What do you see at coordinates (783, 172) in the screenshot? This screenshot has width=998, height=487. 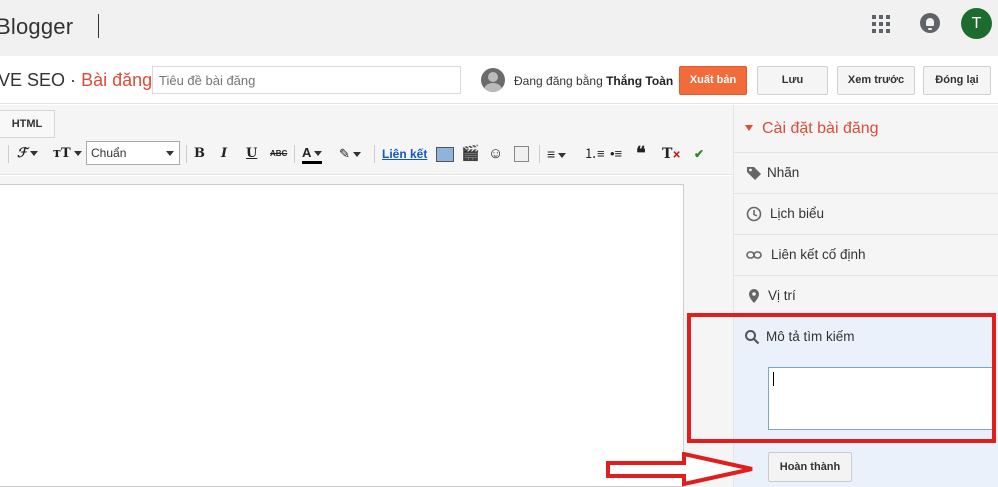 I see `sidebar-item-label: Nhãn` at bounding box center [783, 172].